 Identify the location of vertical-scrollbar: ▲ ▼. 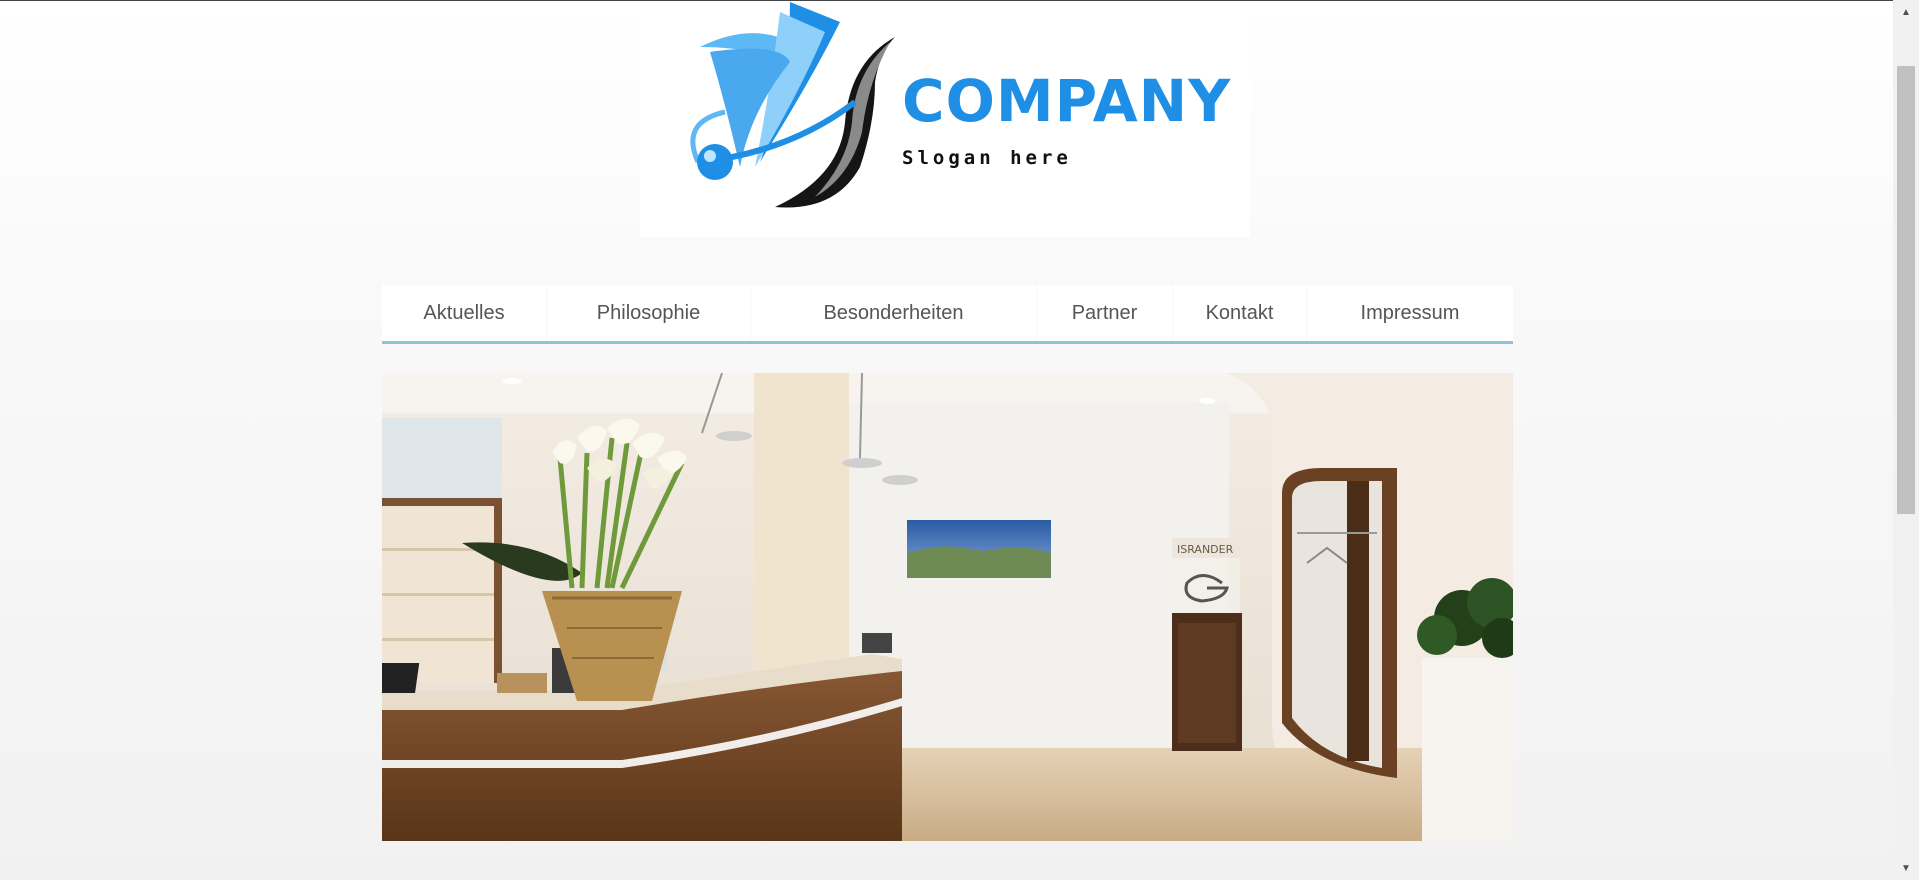
(1906, 440).